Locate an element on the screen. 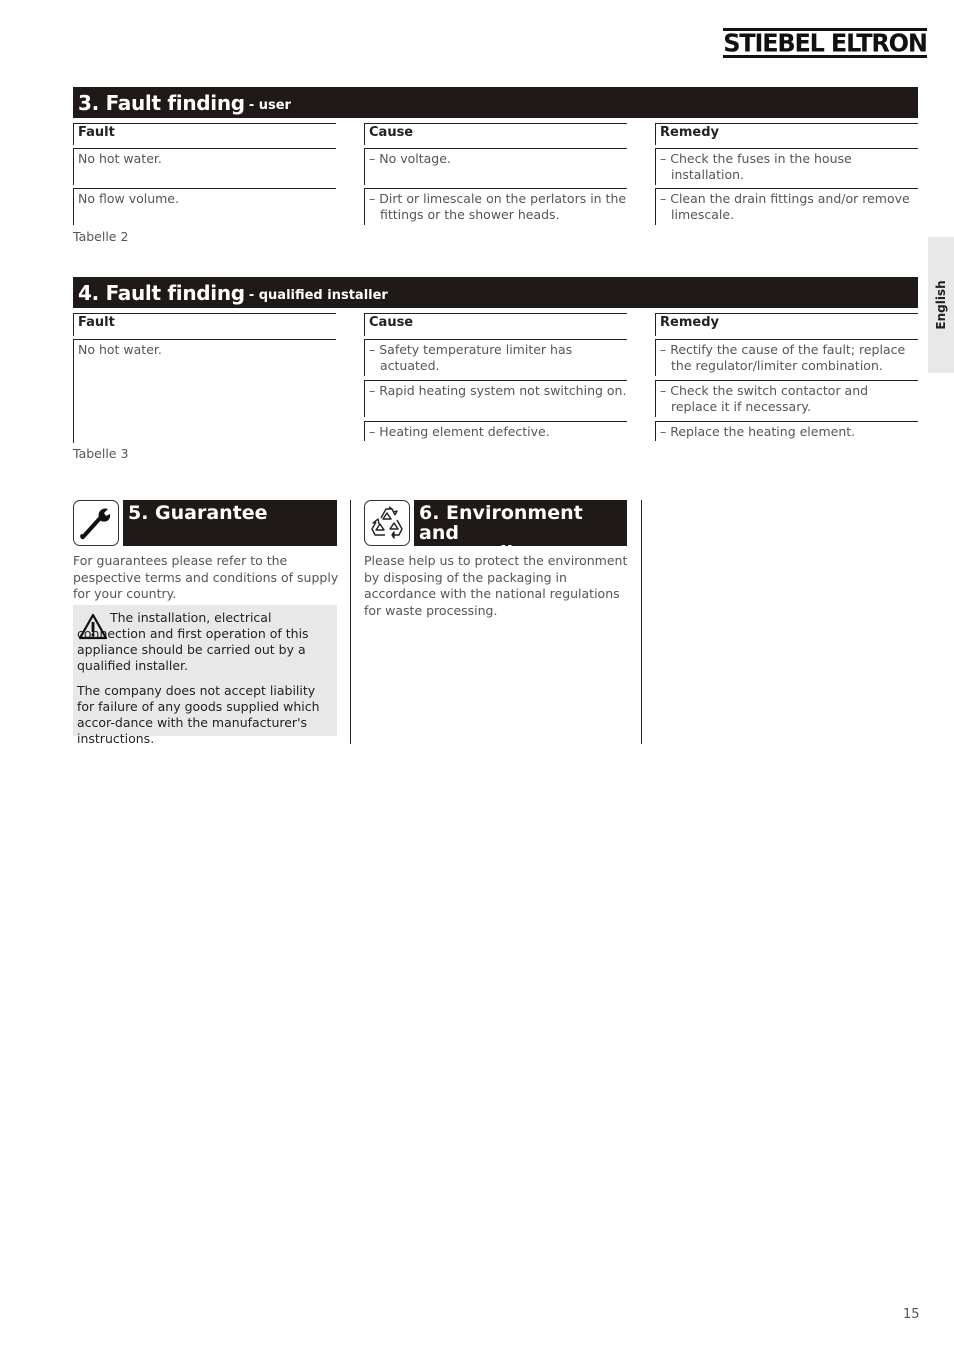 This screenshot has width=954, height=1351. section-3-header: 3. Fault finding - user is located at coordinates (495, 102).